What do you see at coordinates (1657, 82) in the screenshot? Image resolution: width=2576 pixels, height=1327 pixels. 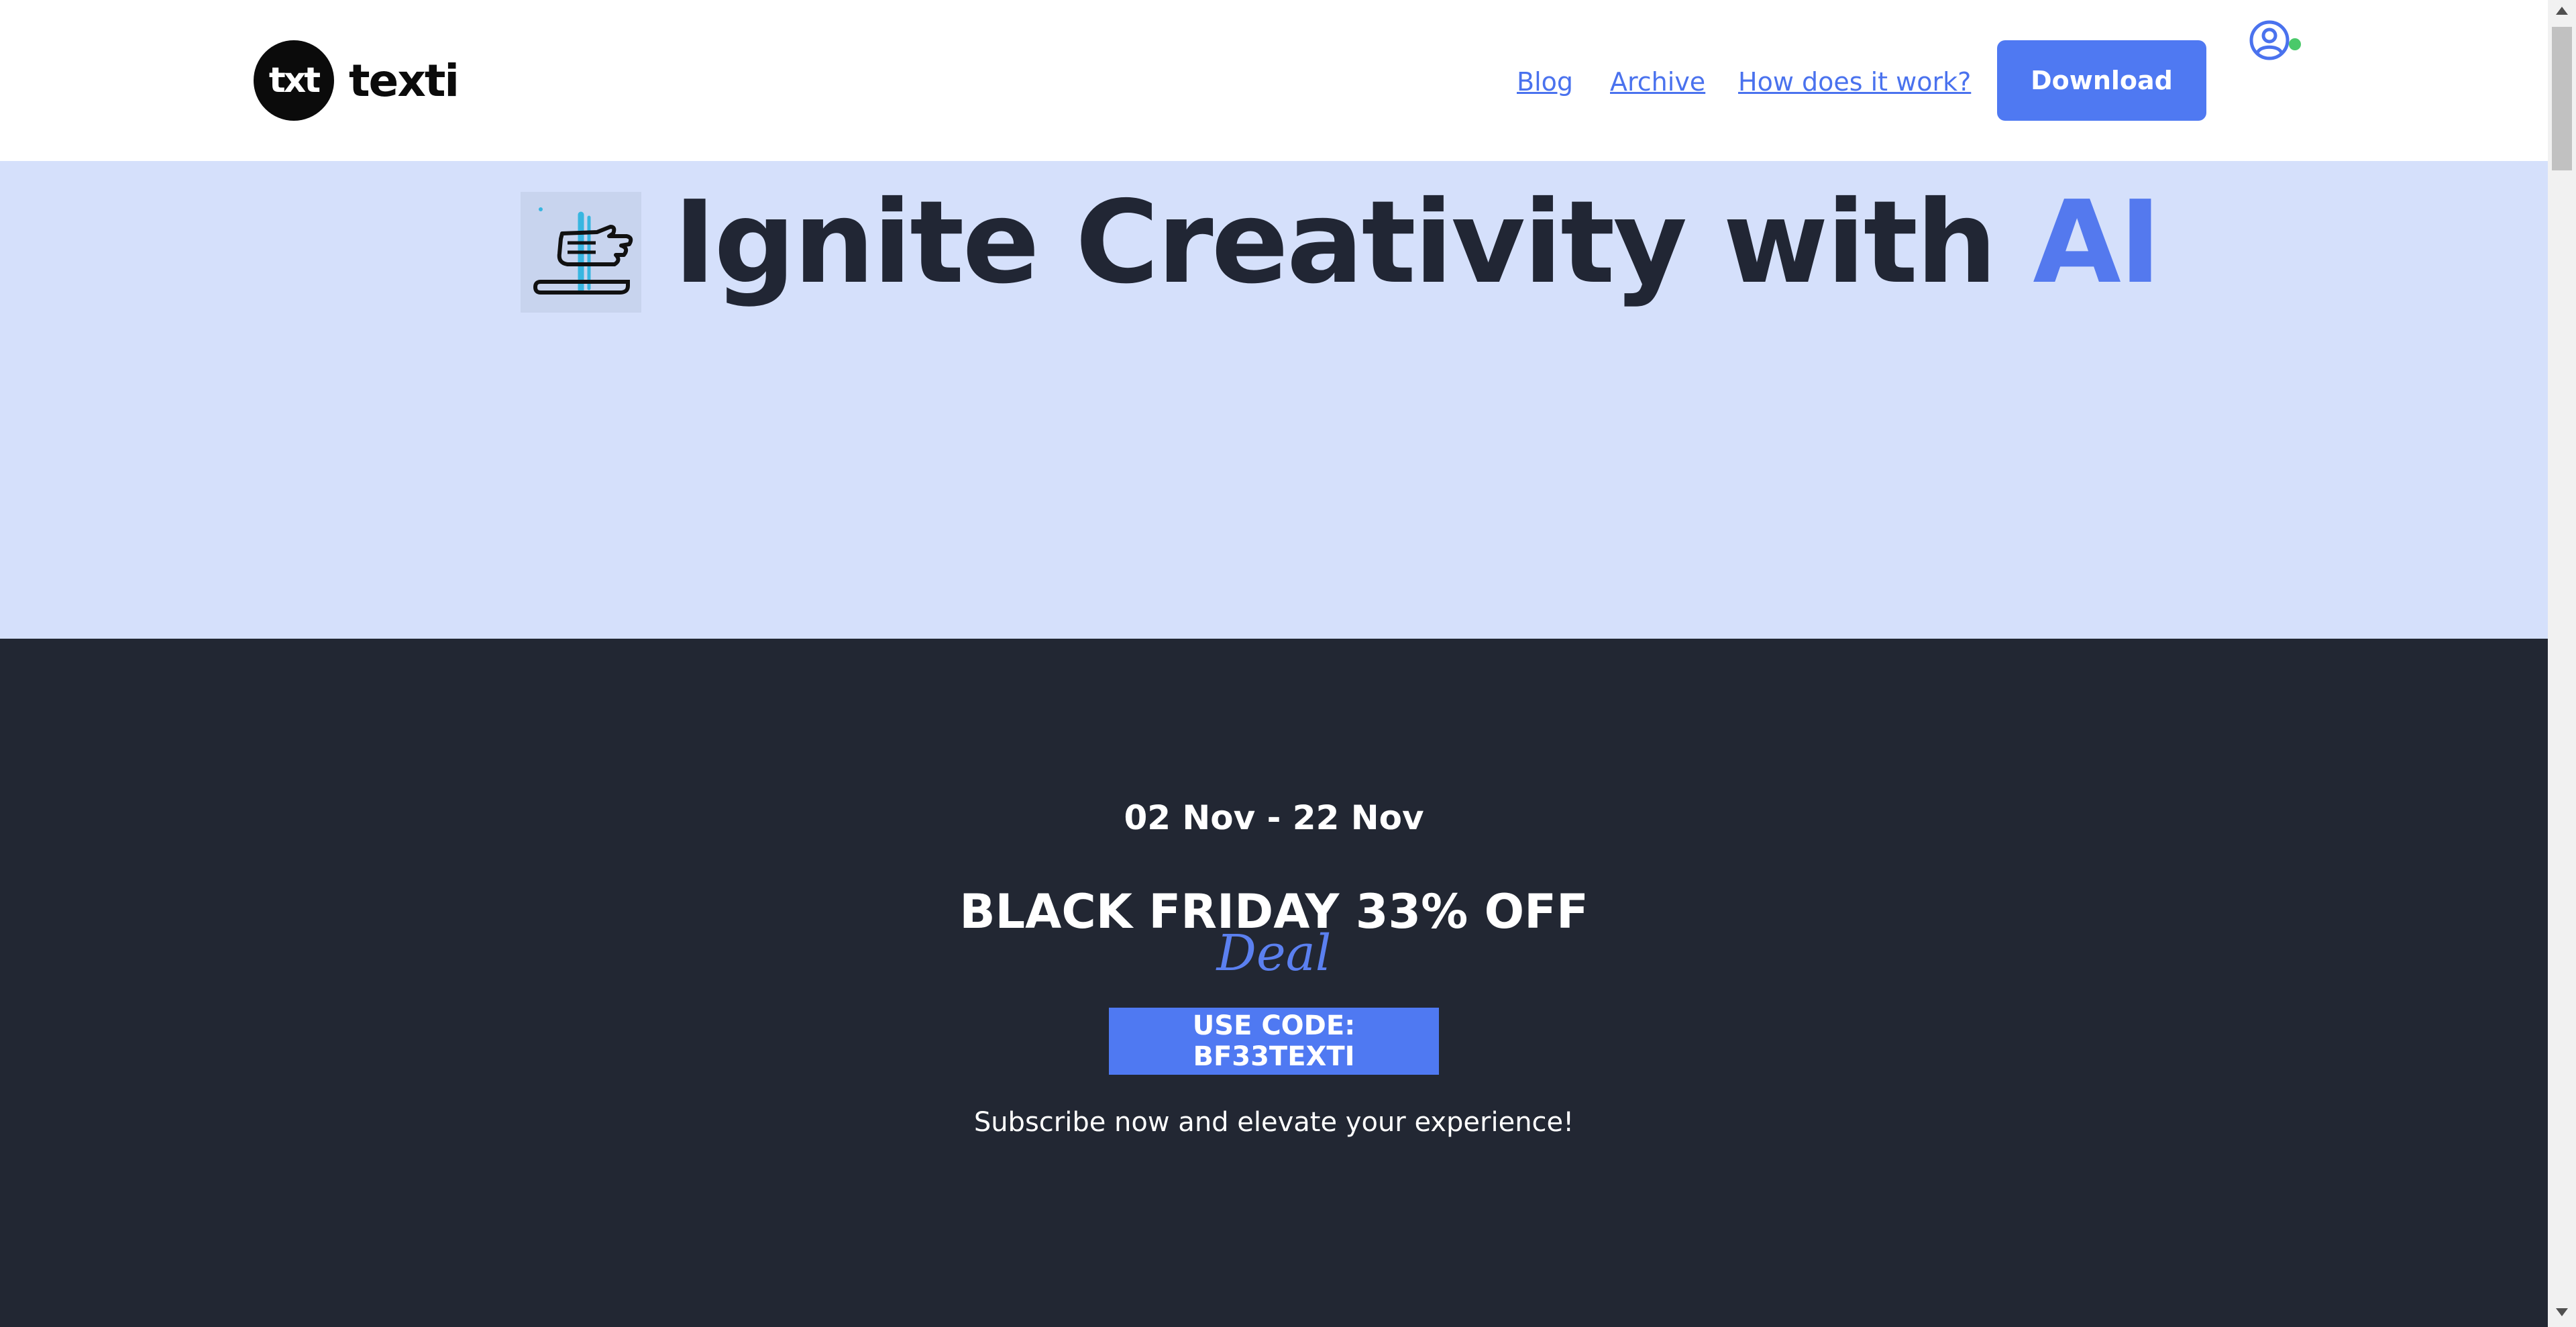 I see `nav-link-archive: Archive` at bounding box center [1657, 82].